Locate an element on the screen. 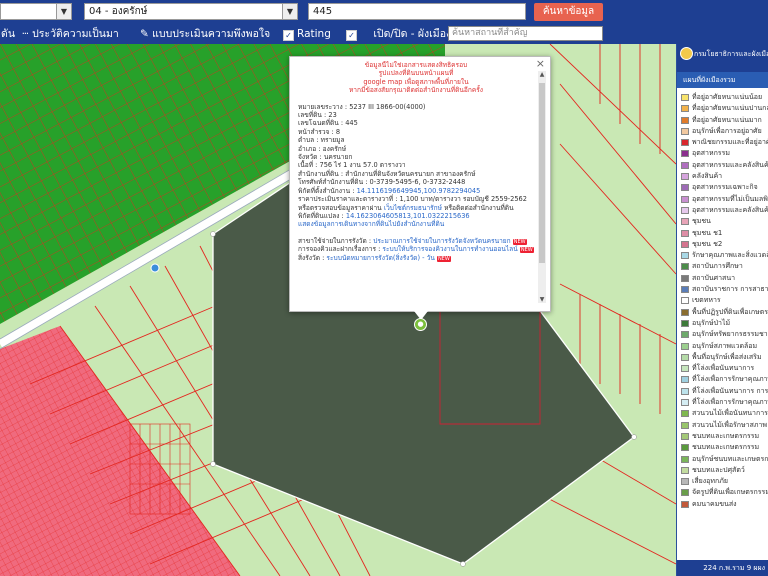  legend-item: จัดรูปที่ดินเพื่อเกษตรกรรม is located at coordinates (722, 492).